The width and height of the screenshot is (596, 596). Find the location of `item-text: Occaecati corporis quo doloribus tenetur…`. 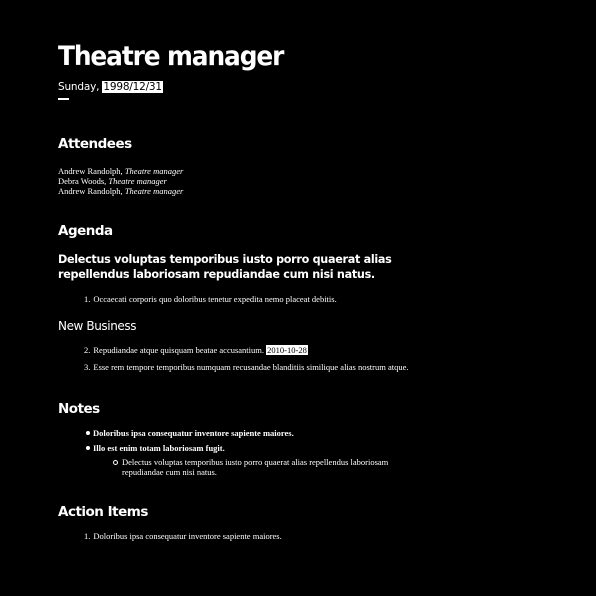

item-text: Occaecati corporis quo doloribus tenetur… is located at coordinates (215, 299).